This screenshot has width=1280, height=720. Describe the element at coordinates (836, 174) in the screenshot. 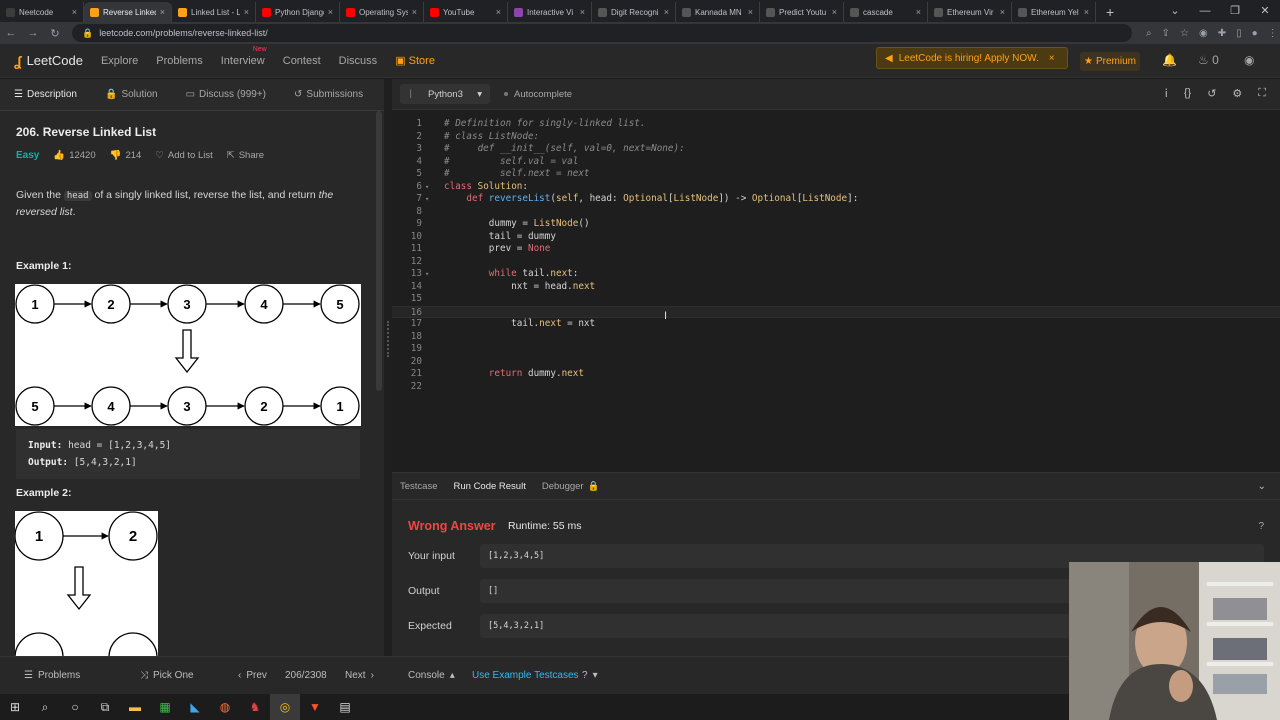

I see `code-line: 5 # self.next = next` at that location.